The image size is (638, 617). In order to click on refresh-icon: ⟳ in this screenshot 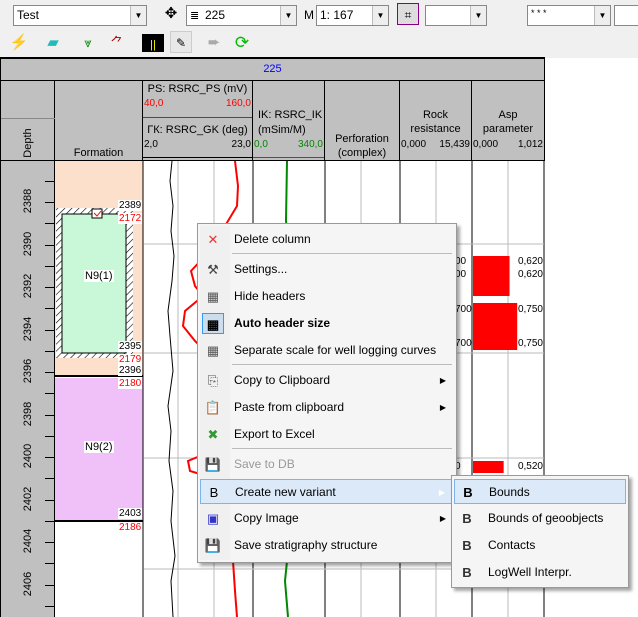, I will do `click(242, 43)`.